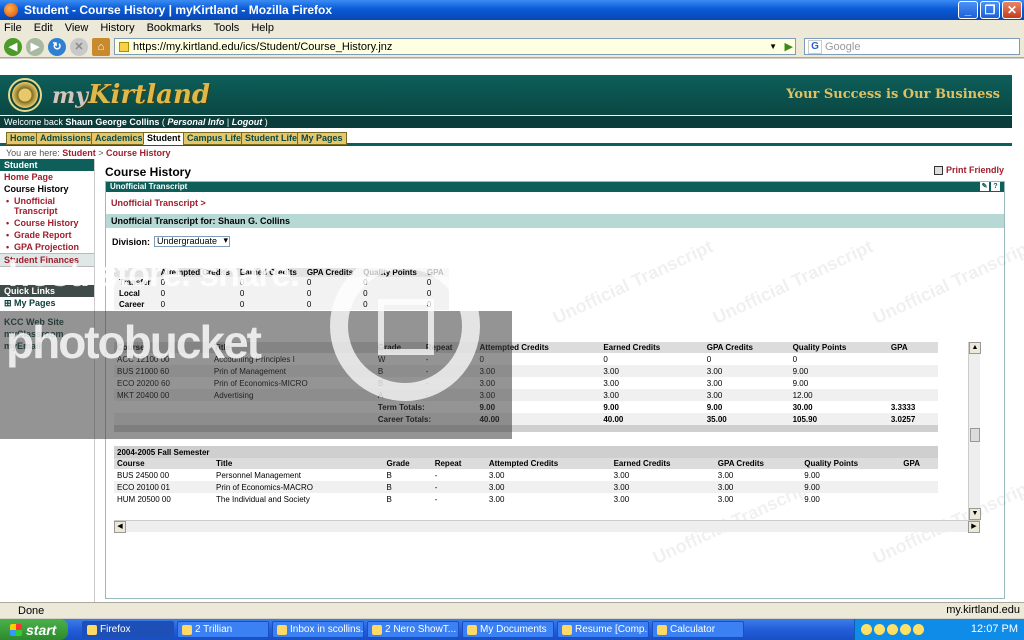 This screenshot has height=640, width=1024. Describe the element at coordinates (47, 334) in the screenshot. I see `quick-link-myclassroom: myClassroom` at that location.